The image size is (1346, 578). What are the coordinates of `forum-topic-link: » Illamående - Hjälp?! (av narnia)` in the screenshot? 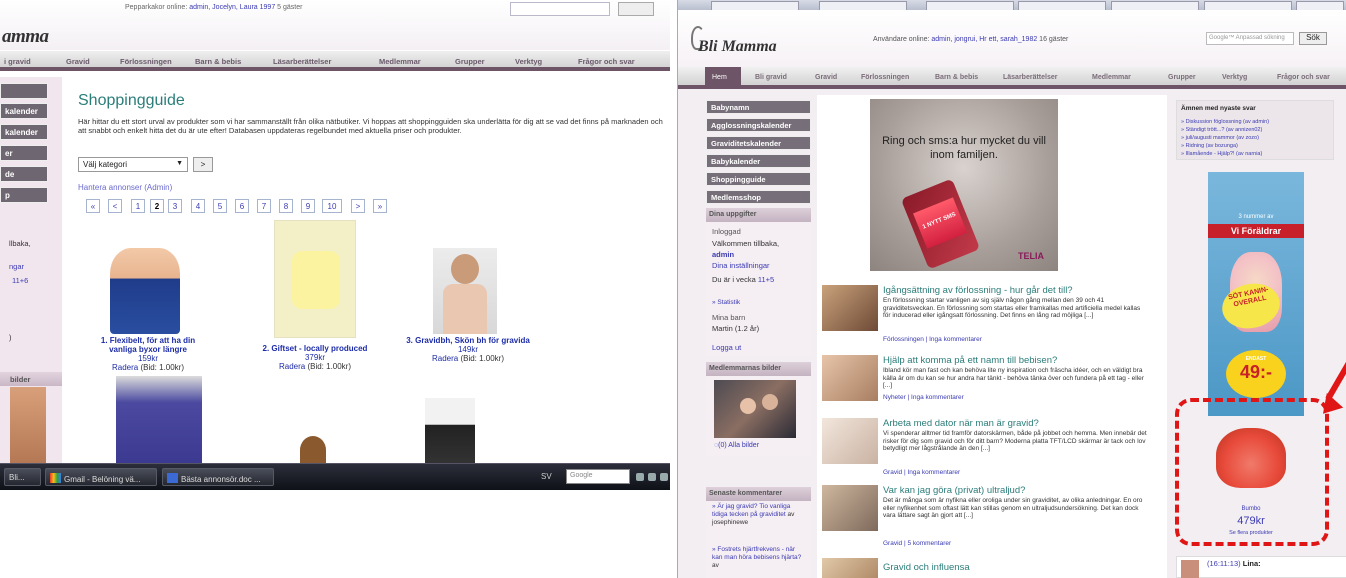 It's located at (1221, 154).